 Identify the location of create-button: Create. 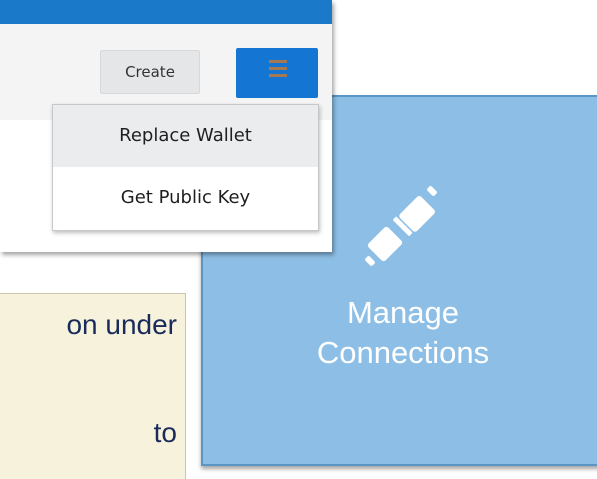
(150, 72).